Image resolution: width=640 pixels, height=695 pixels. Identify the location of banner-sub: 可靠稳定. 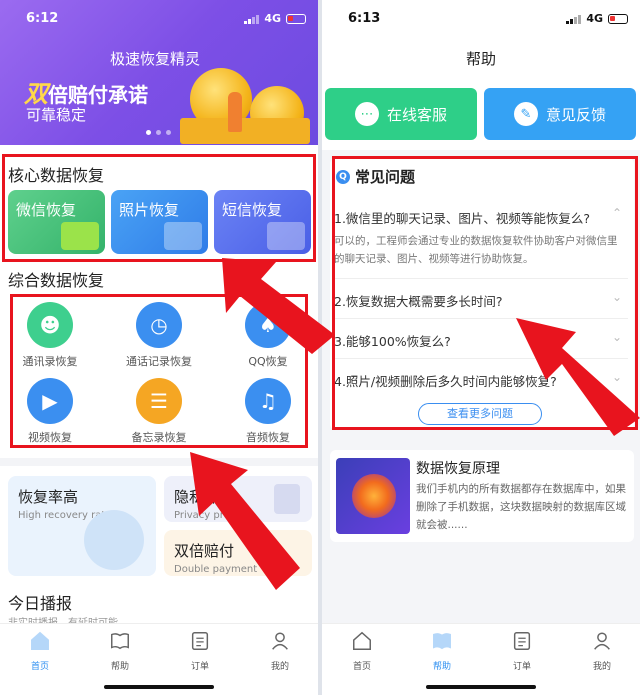
(56, 115).